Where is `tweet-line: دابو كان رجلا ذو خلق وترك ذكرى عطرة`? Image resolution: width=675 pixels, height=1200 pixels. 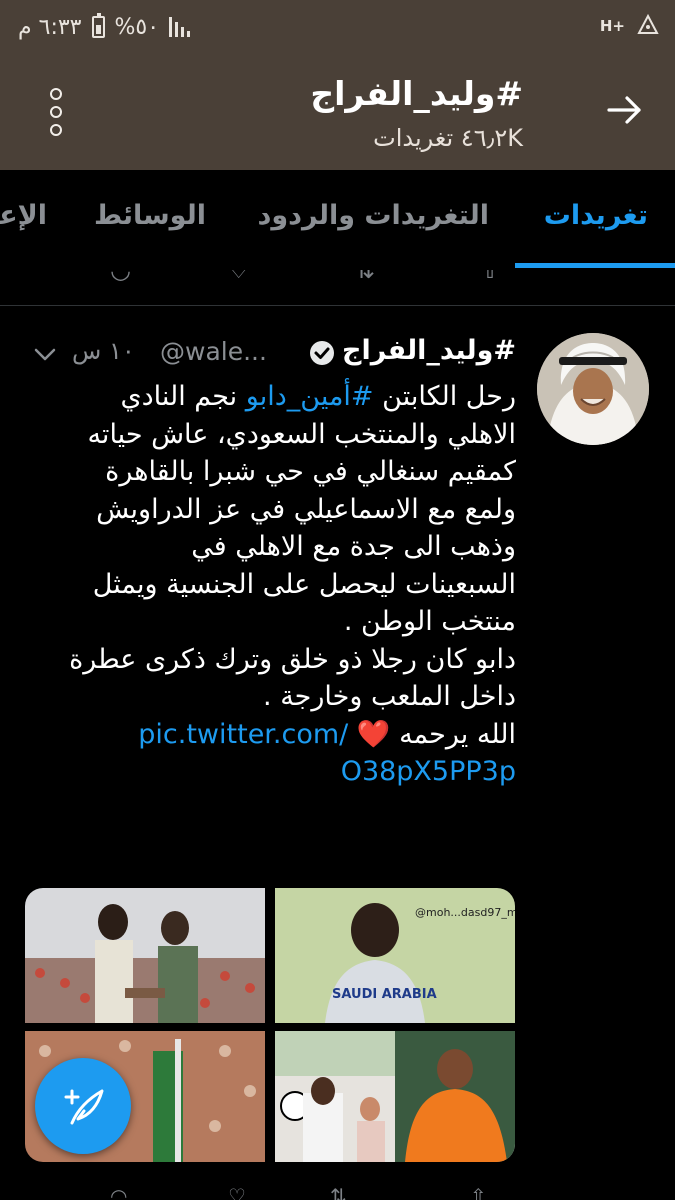
tweet-line: دابو كان رجلا ذو خلق وترك ذكرى عطرة is located at coordinates (292, 659).